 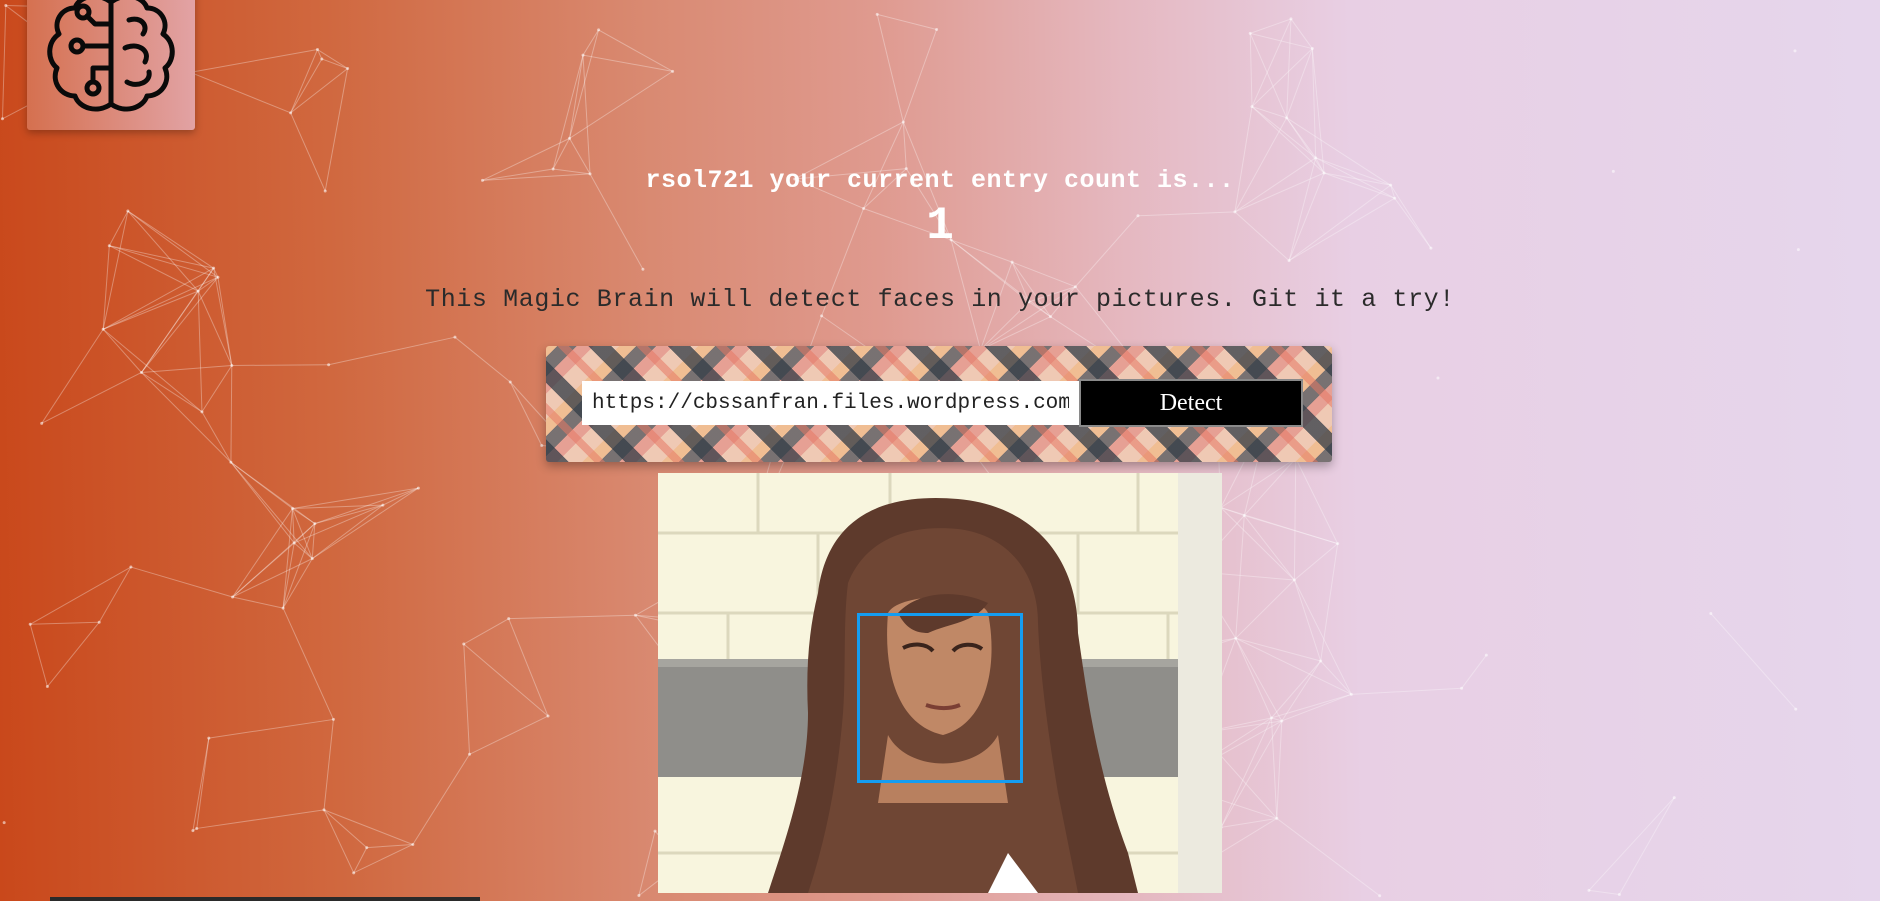 I want to click on entry-count-value: 1, so click(x=940, y=226).